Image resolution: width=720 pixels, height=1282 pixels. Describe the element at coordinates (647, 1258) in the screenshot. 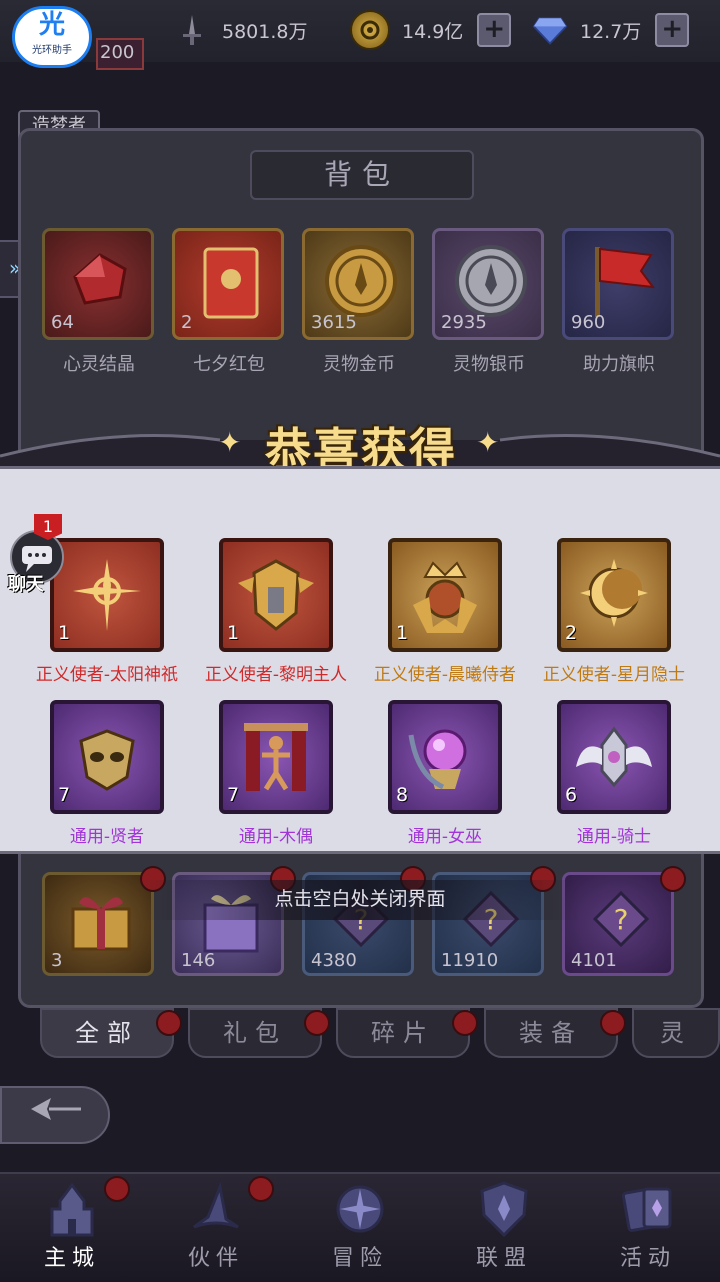

I see `nav-label: 活动` at that location.